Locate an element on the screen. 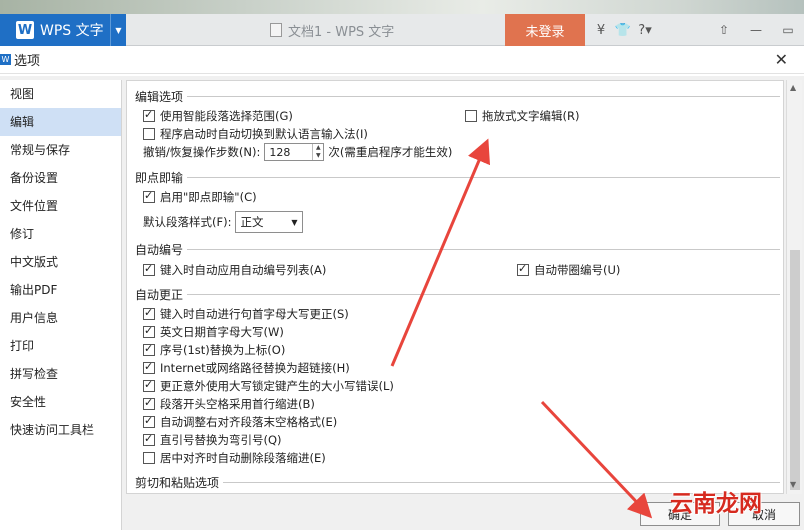 This screenshot has width=804, height=530. option-label: 拖放式文字编辑(R) is located at coordinates (531, 116).